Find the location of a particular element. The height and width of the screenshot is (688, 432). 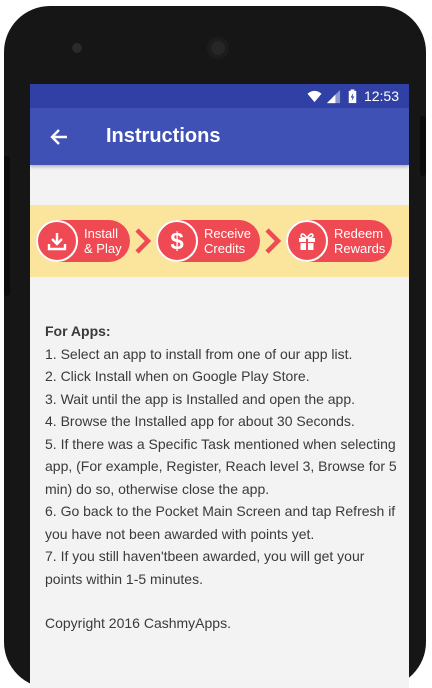

dollar-icon: $ is located at coordinates (177, 241).